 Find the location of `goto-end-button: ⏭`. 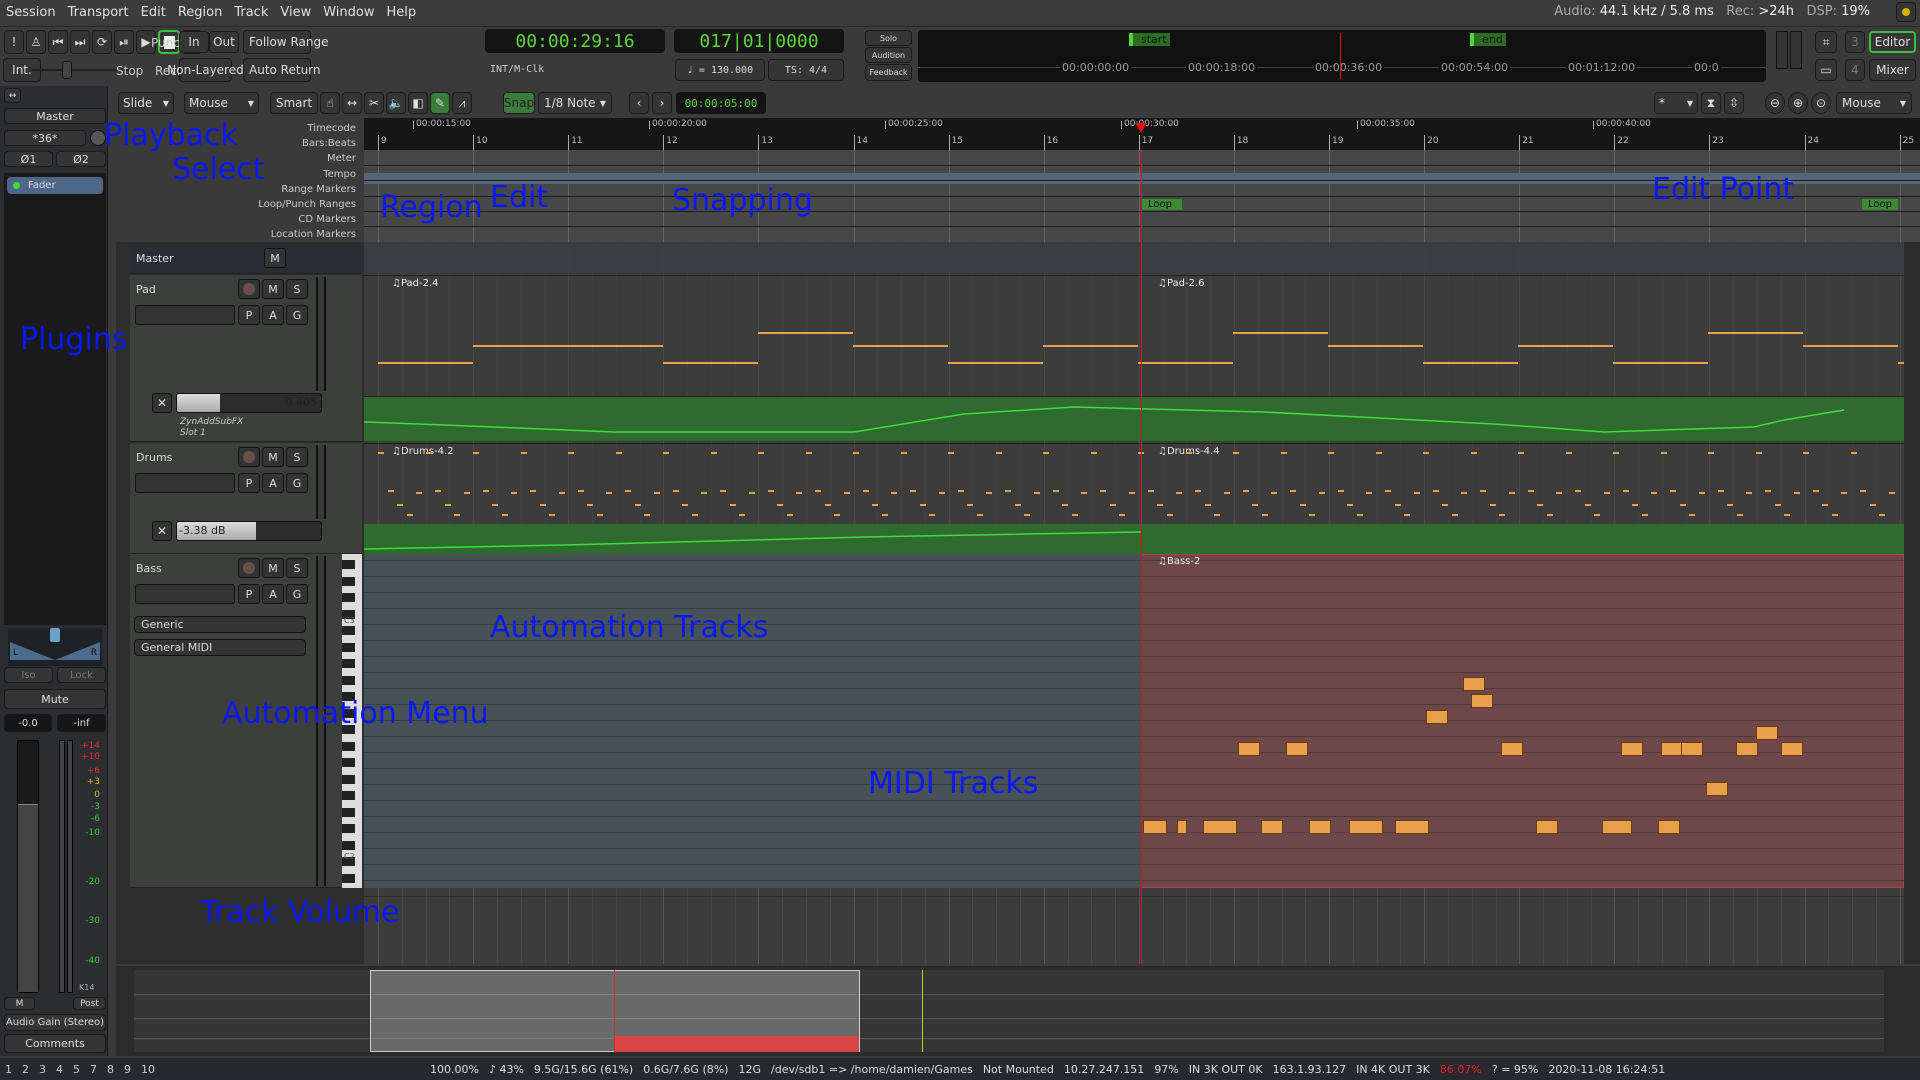

goto-end-button: ⏭ is located at coordinates (80, 42).